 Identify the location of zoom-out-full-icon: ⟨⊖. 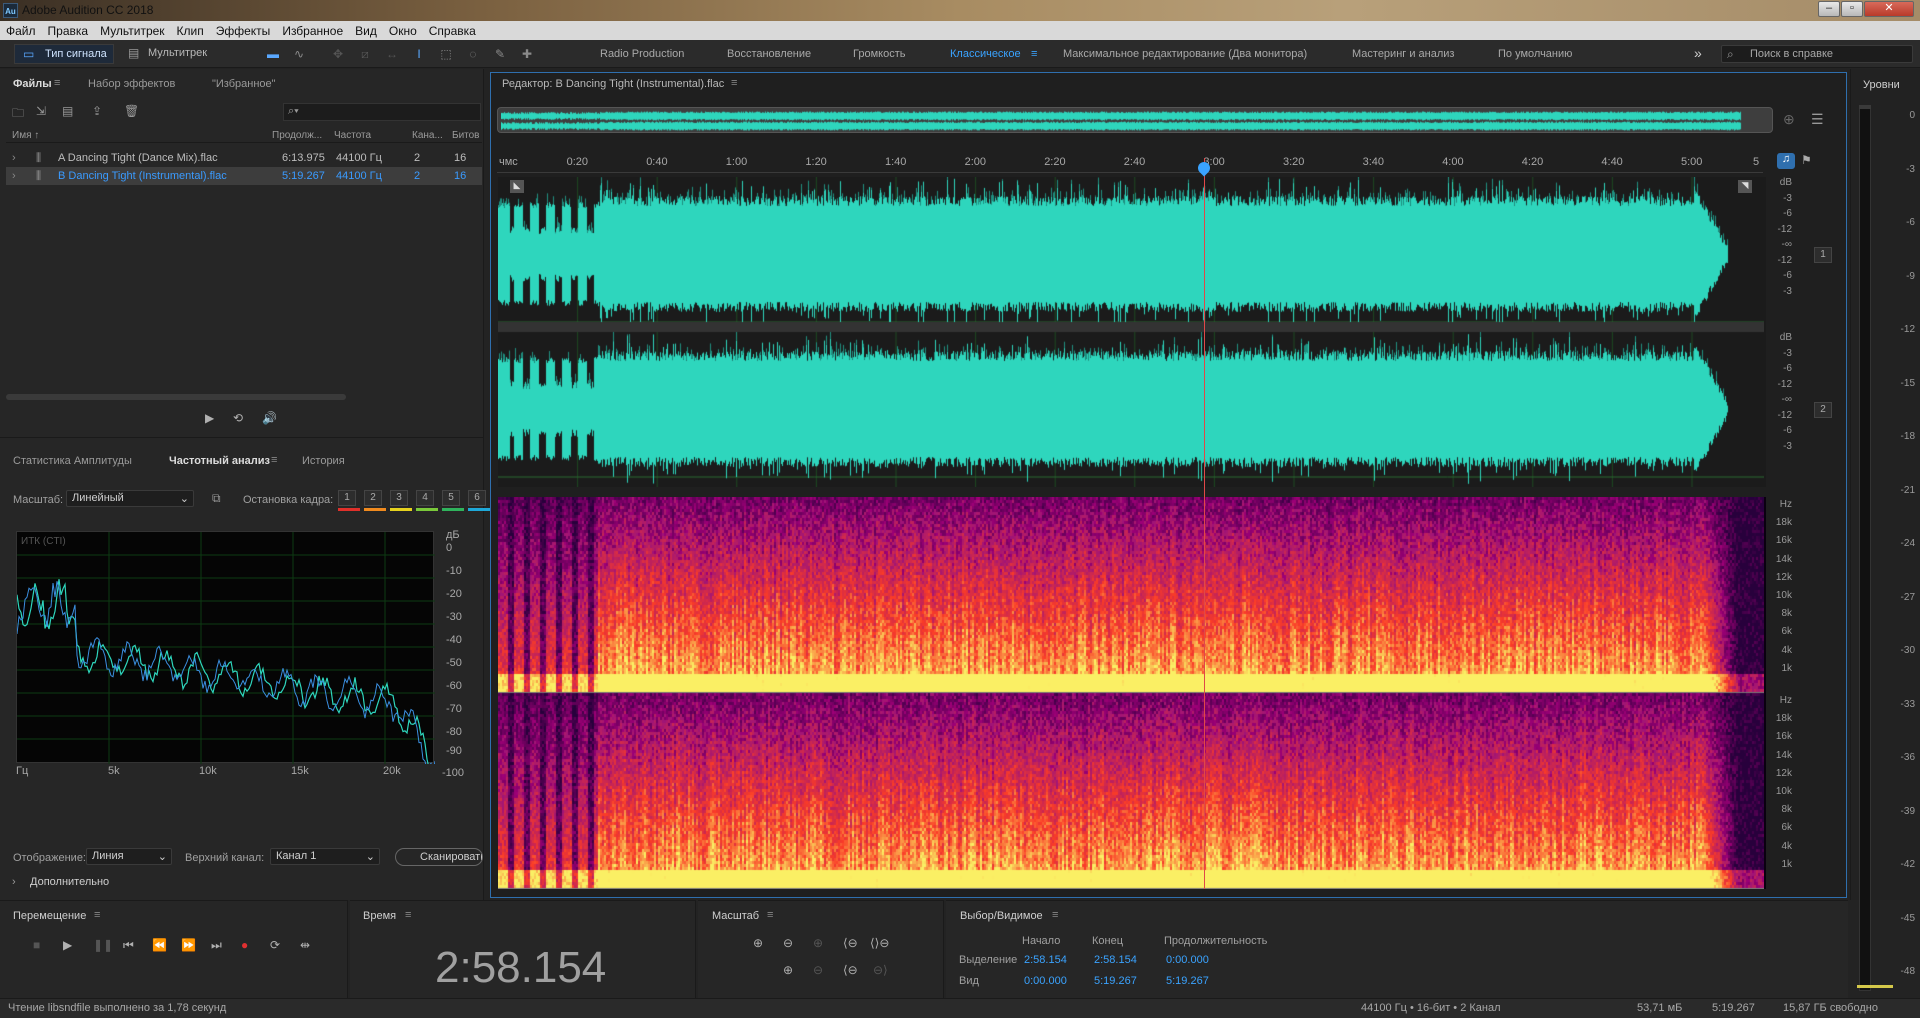
(850, 943).